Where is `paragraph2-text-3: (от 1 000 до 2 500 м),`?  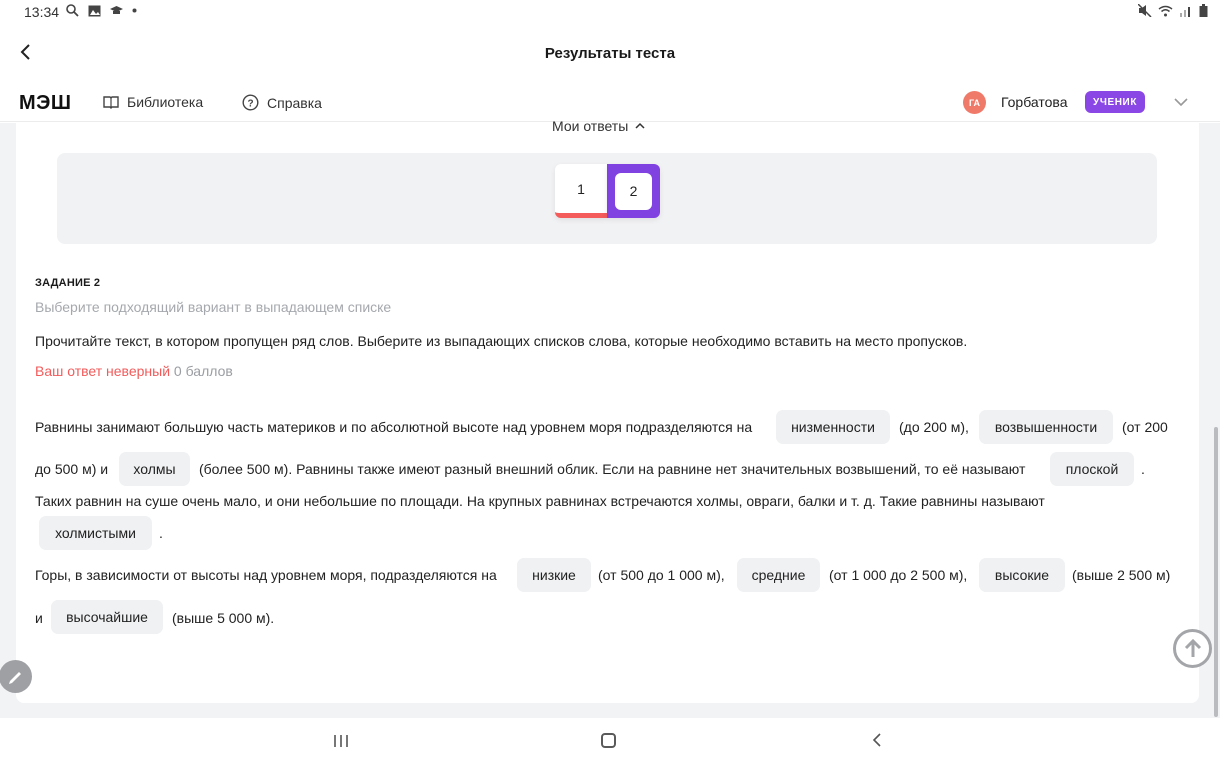
paragraph2-text-3: (от 1 000 до 2 500 м), is located at coordinates (898, 575).